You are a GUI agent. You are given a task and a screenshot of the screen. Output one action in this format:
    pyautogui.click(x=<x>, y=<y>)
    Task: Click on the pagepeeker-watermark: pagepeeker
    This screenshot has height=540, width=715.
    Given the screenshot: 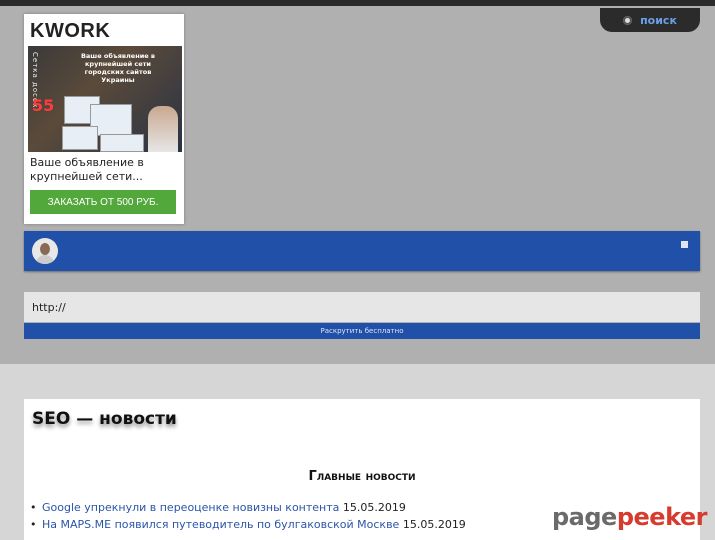 What is the action you would take?
    pyautogui.click(x=630, y=517)
    